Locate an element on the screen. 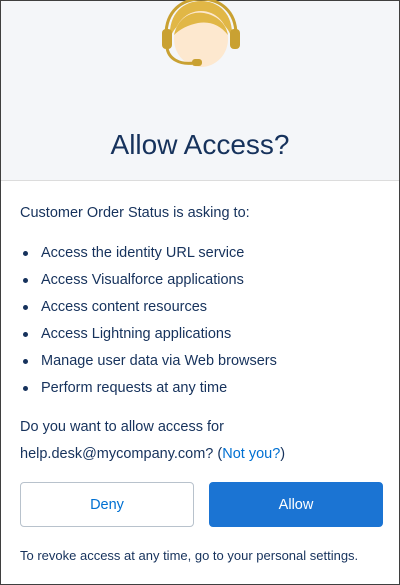 This screenshot has height=585, width=400. permission-label: Access content resources is located at coordinates (124, 307).